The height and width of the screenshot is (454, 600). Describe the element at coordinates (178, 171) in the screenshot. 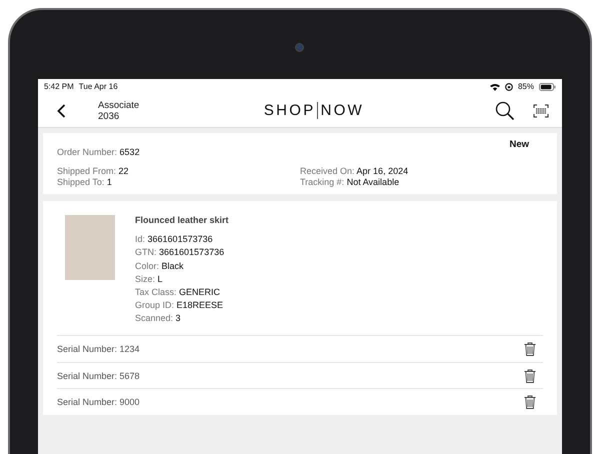

I see `order-field: Shipped From: 22` at that location.